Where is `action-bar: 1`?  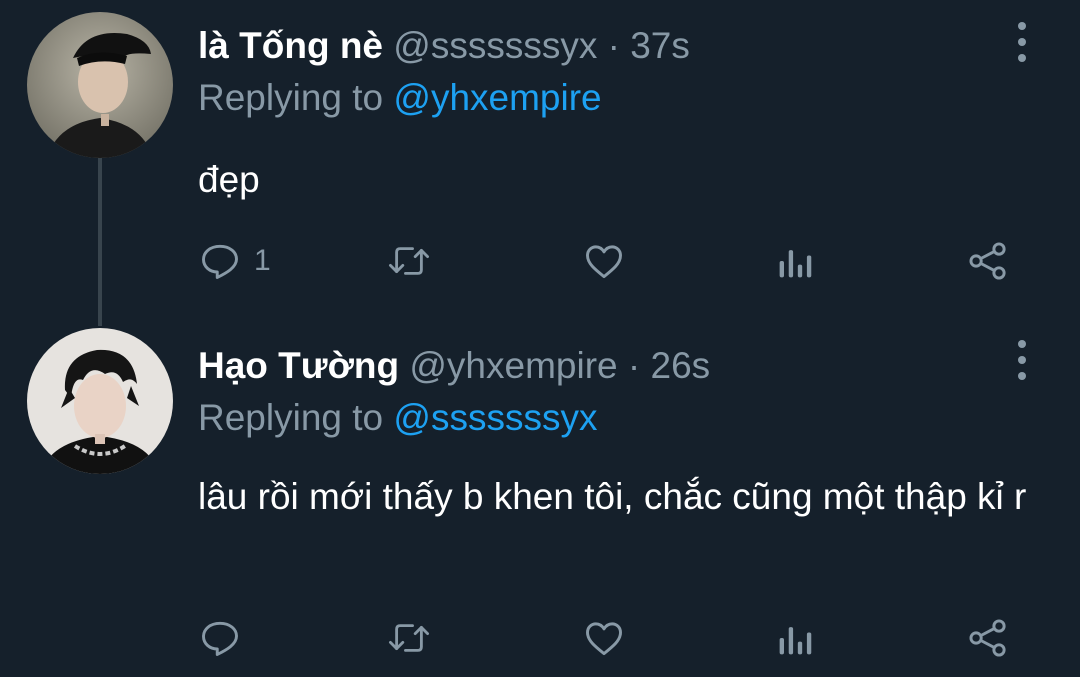
action-bar: 1 is located at coordinates (613, 261).